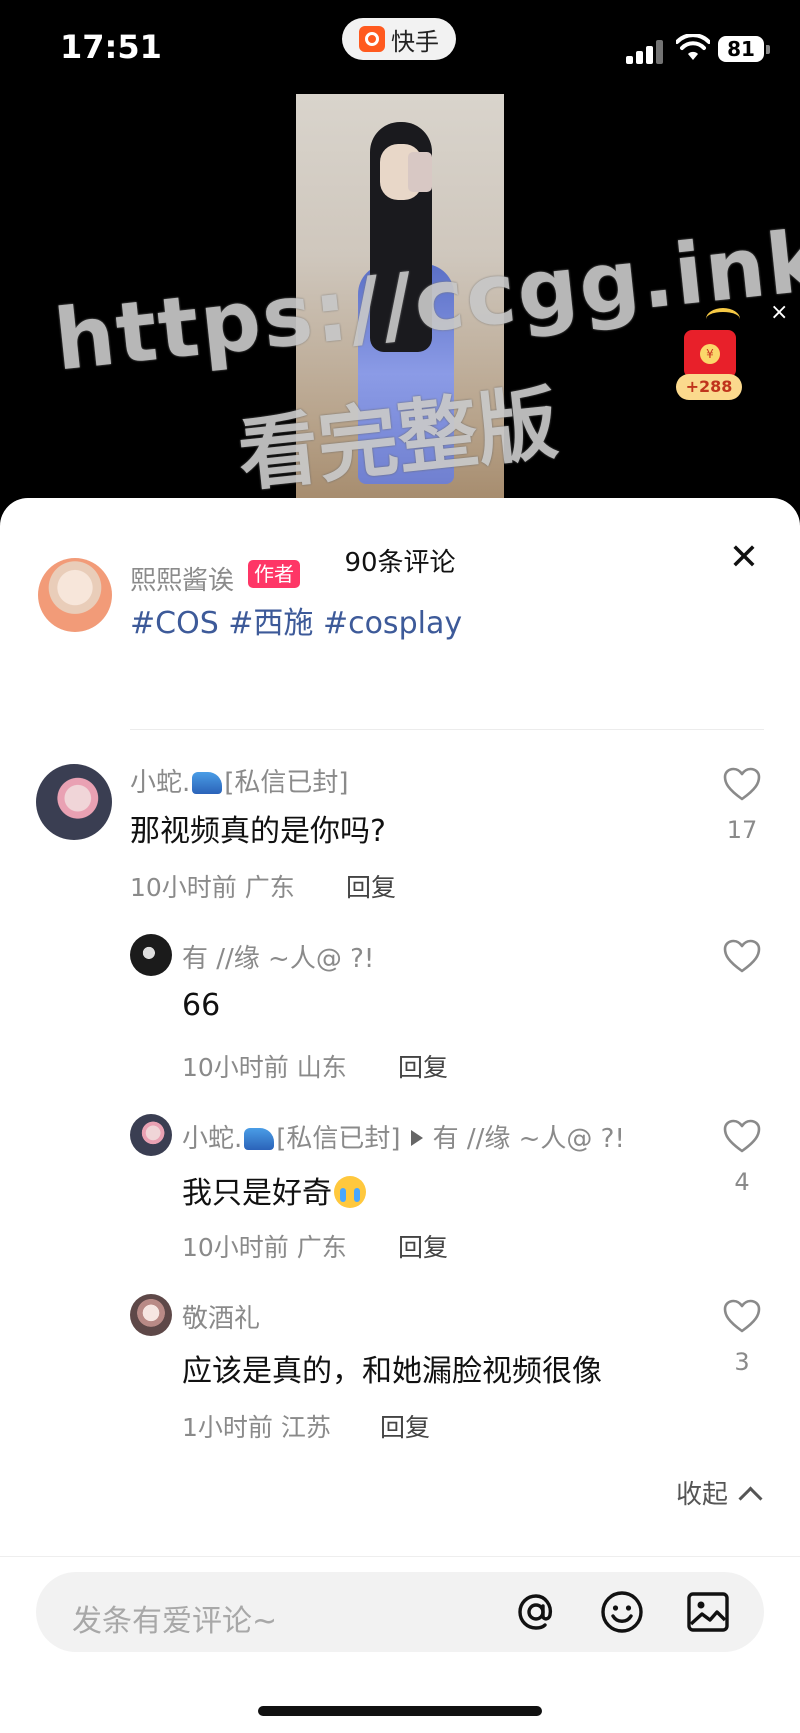 The width and height of the screenshot is (800, 1733). I want to click on like-count: 3, so click(742, 1362).